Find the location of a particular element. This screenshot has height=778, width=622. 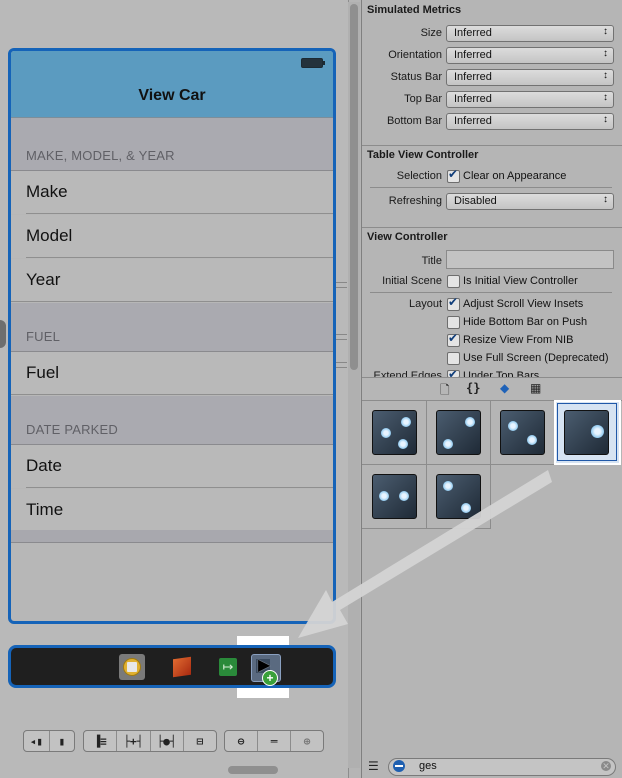

resize-view-from-nib-label: Resize View From NIB is located at coordinates (518, 340).